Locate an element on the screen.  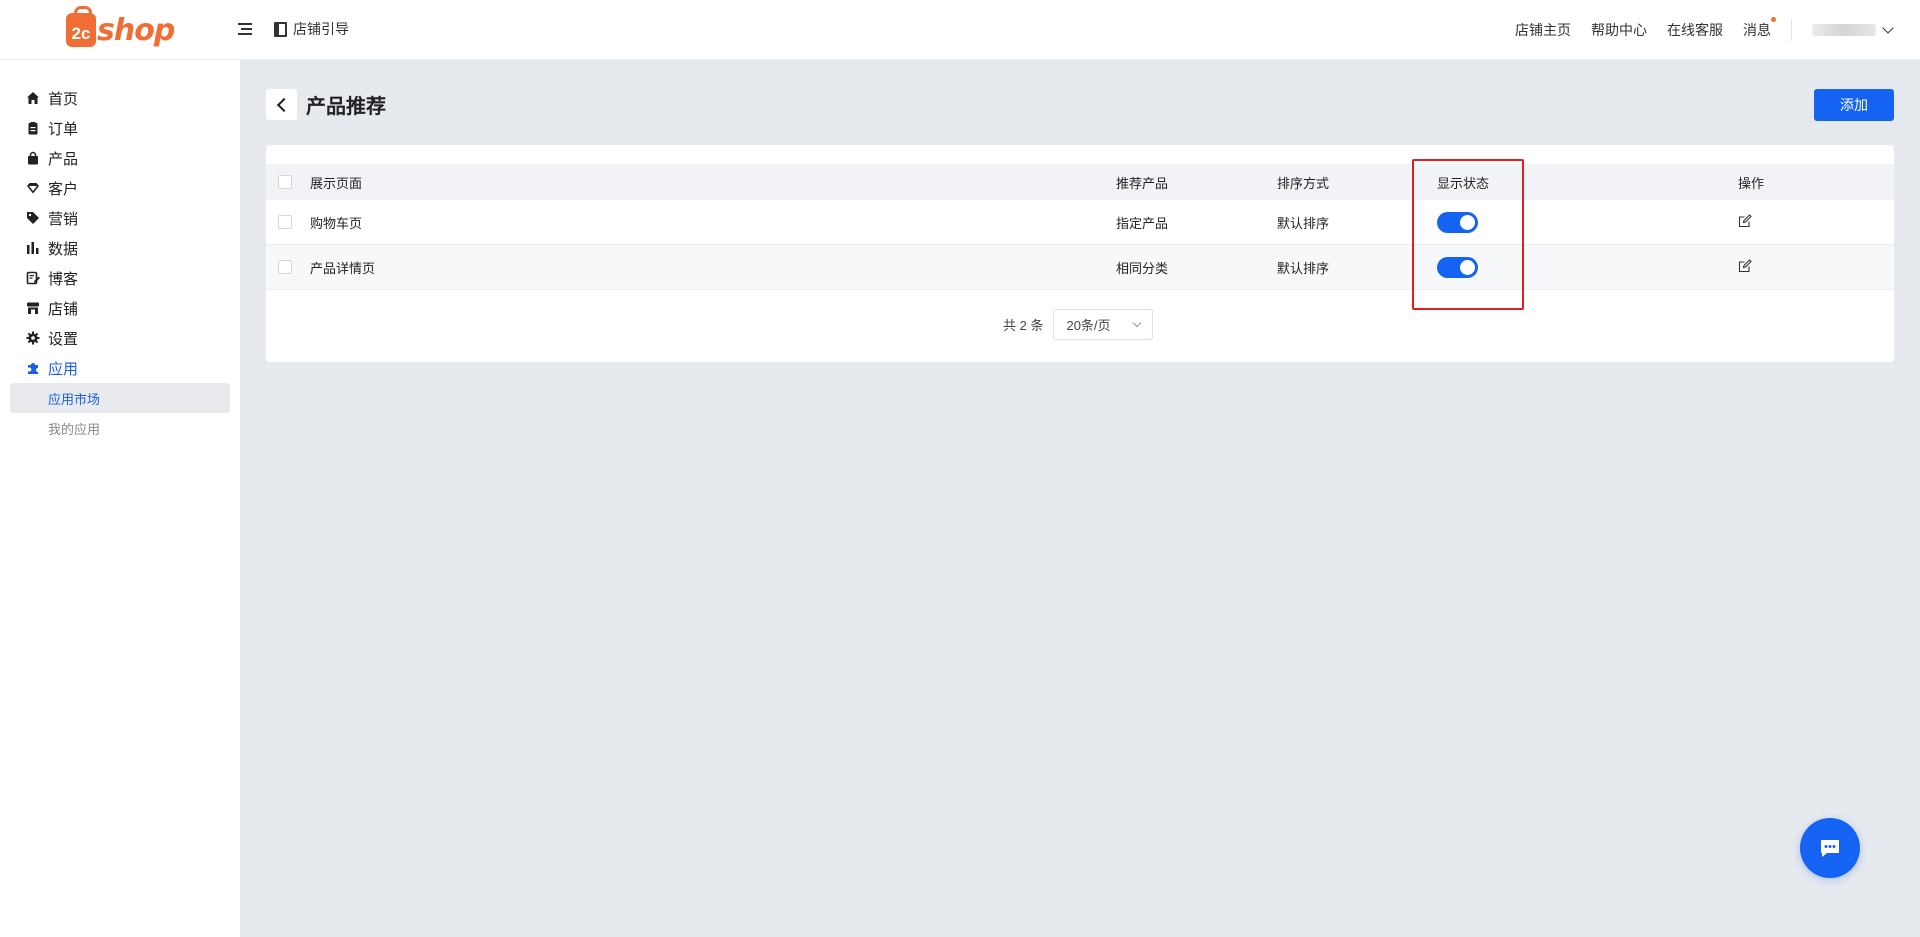
page-header: 产品推荐 is located at coordinates (326, 104).